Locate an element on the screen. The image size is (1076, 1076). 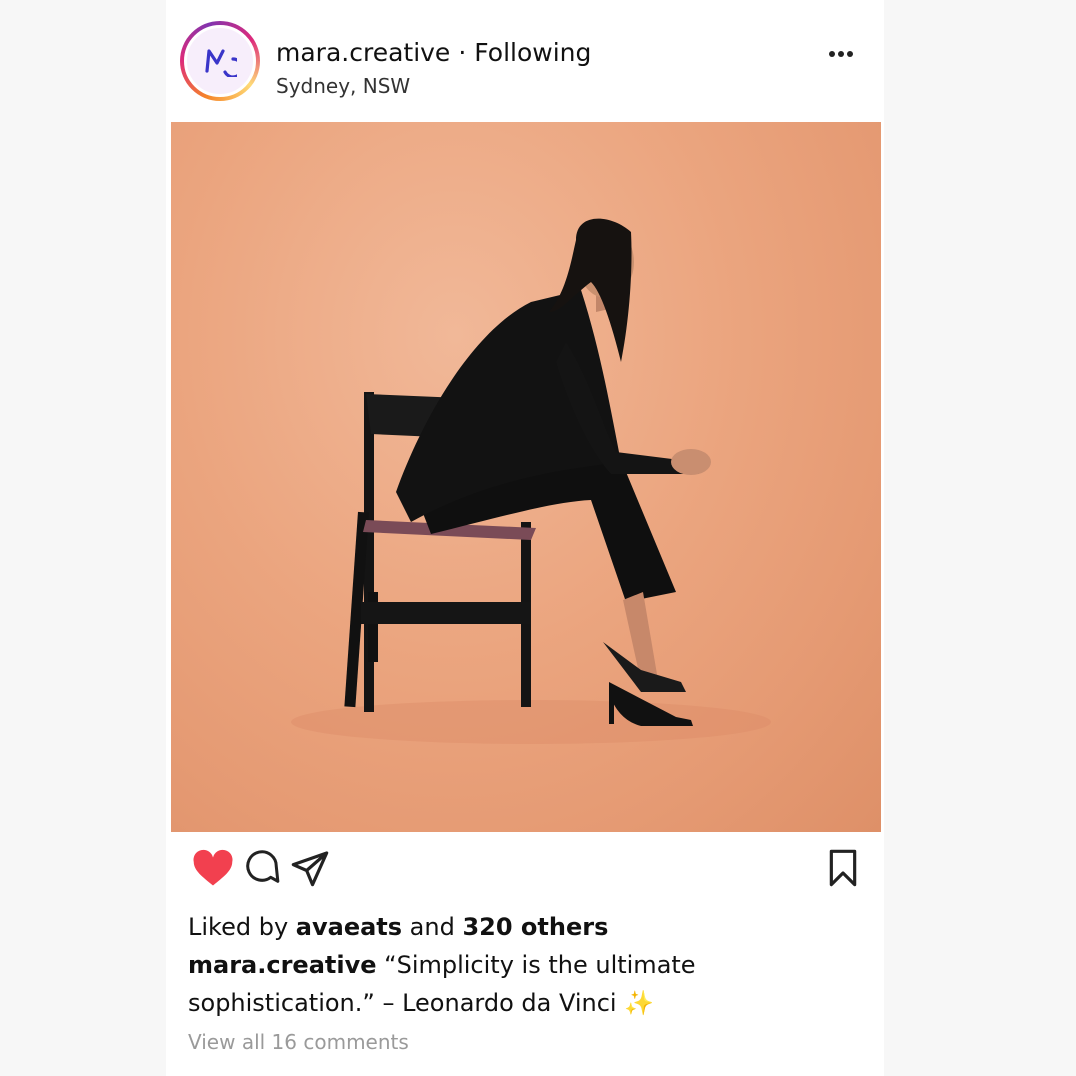
header-user-line: mara.creative · Following is located at coordinates (433, 52).